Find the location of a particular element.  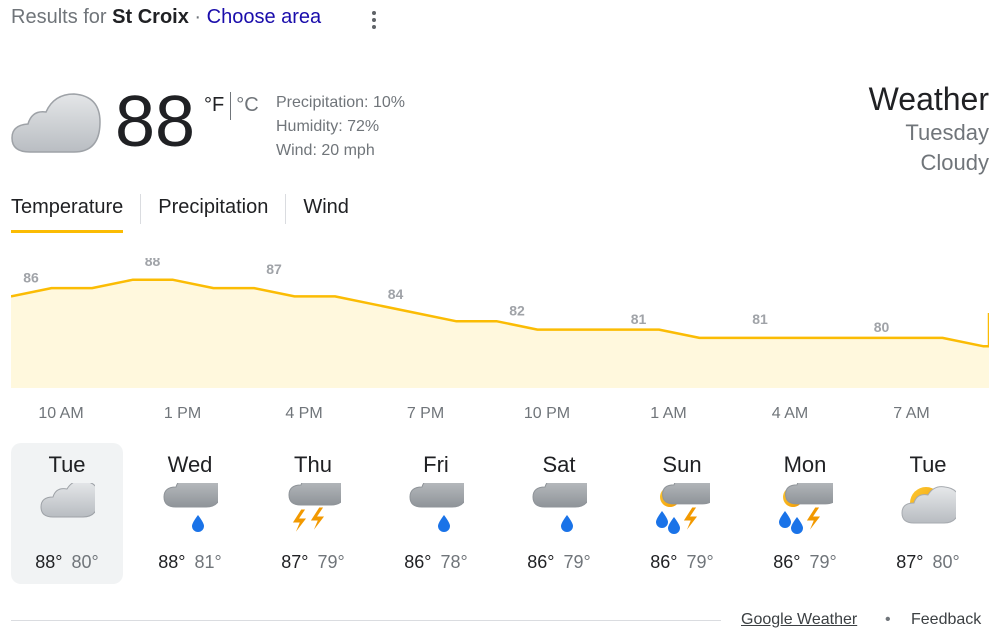

fahrenheit-toggle: °F is located at coordinates (214, 105).